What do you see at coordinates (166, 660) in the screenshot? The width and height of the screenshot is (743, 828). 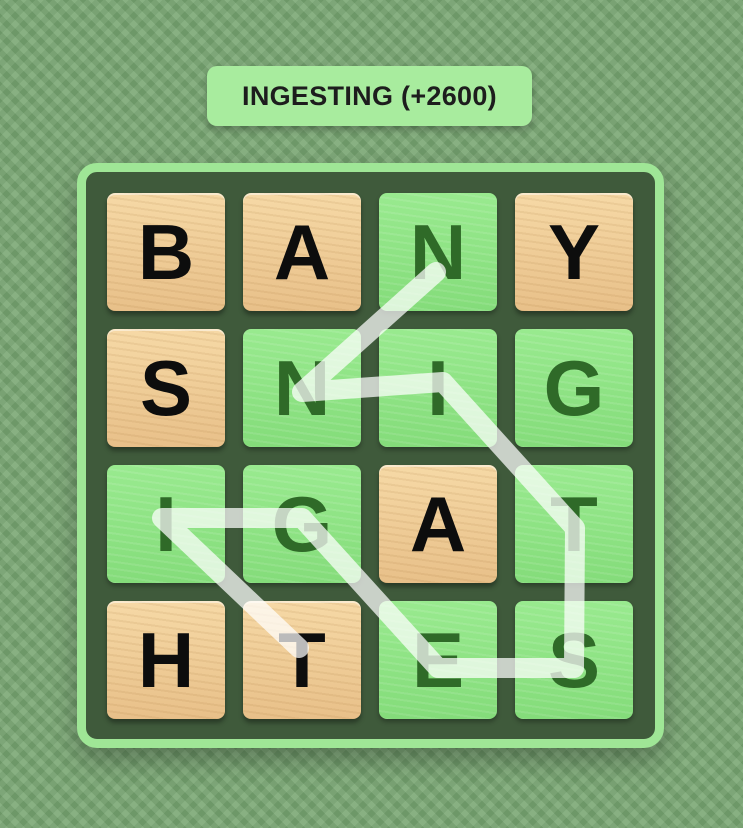 I see `tile-r4-c1: H` at bounding box center [166, 660].